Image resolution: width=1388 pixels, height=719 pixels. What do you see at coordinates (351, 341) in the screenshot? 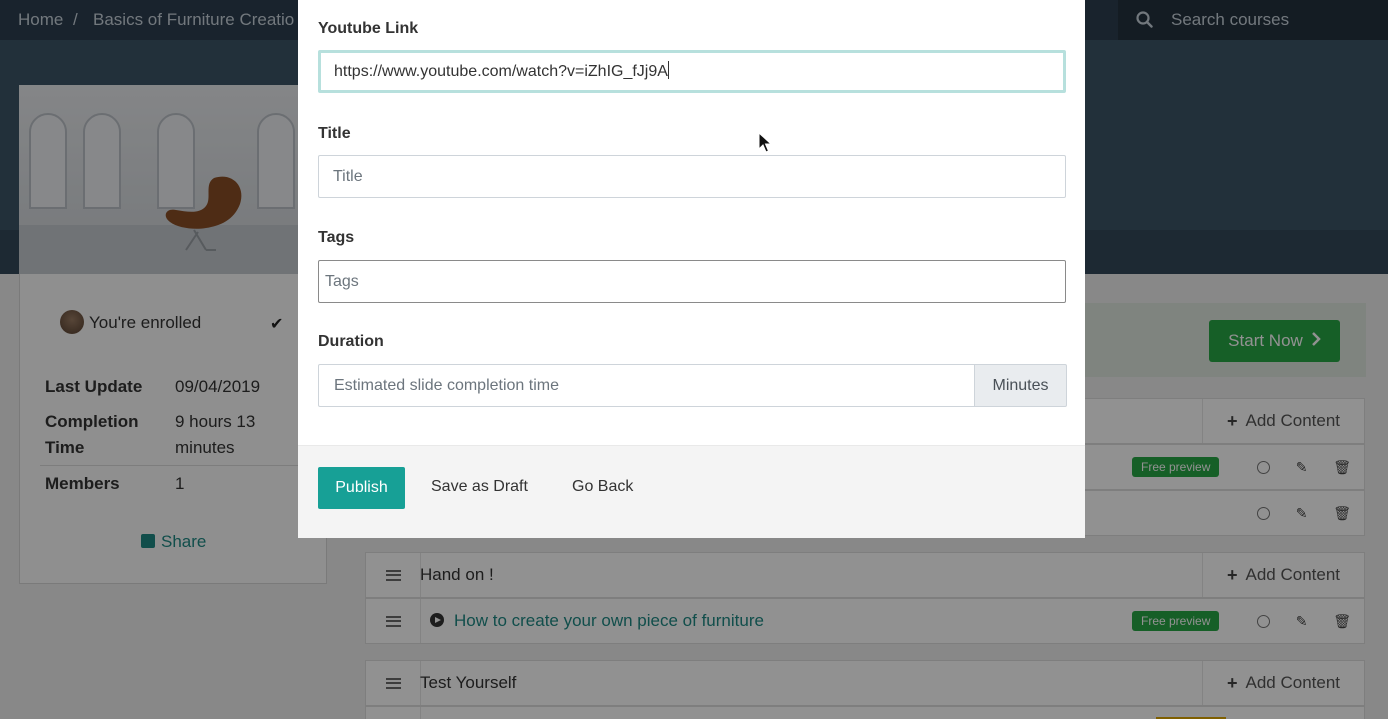
I see `duration-label: Duration` at bounding box center [351, 341].